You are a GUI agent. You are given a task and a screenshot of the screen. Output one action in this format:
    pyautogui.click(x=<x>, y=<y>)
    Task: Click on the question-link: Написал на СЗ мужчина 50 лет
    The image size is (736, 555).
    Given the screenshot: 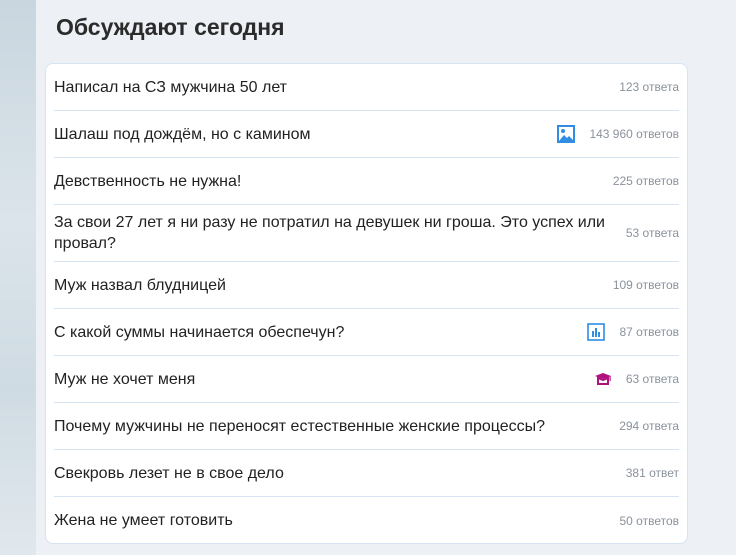 What is the action you would take?
    pyautogui.click(x=336, y=87)
    